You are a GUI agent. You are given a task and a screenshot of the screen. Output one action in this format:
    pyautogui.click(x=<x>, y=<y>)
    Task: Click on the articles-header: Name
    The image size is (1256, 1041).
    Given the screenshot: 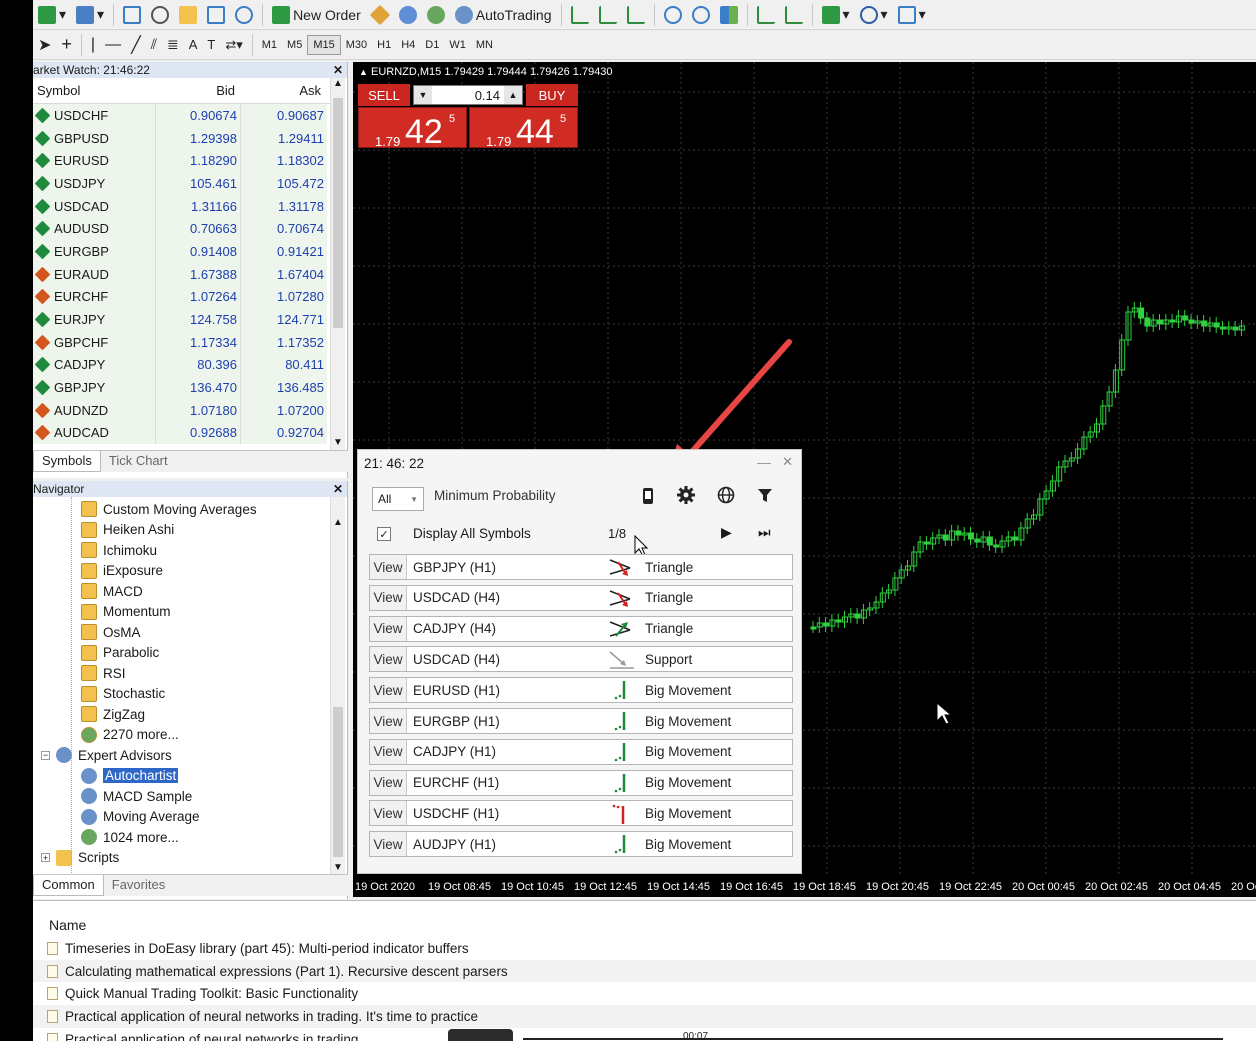 What is the action you would take?
    pyautogui.click(x=644, y=919)
    